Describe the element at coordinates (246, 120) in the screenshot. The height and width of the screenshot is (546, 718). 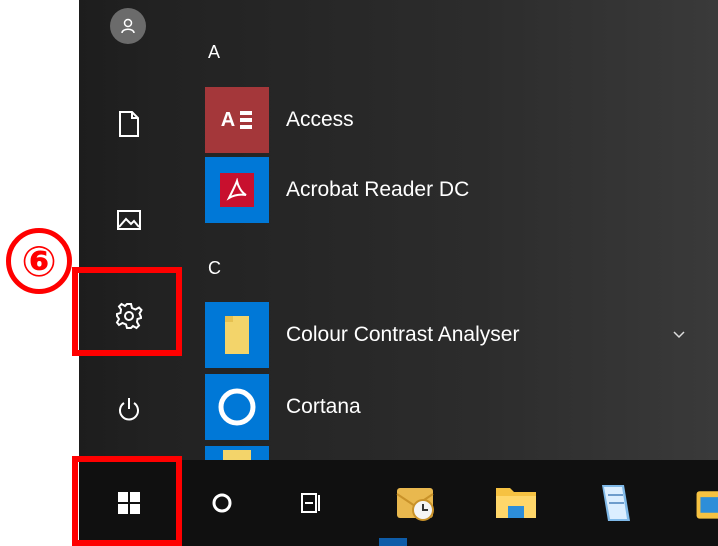
I see `database-icon` at that location.